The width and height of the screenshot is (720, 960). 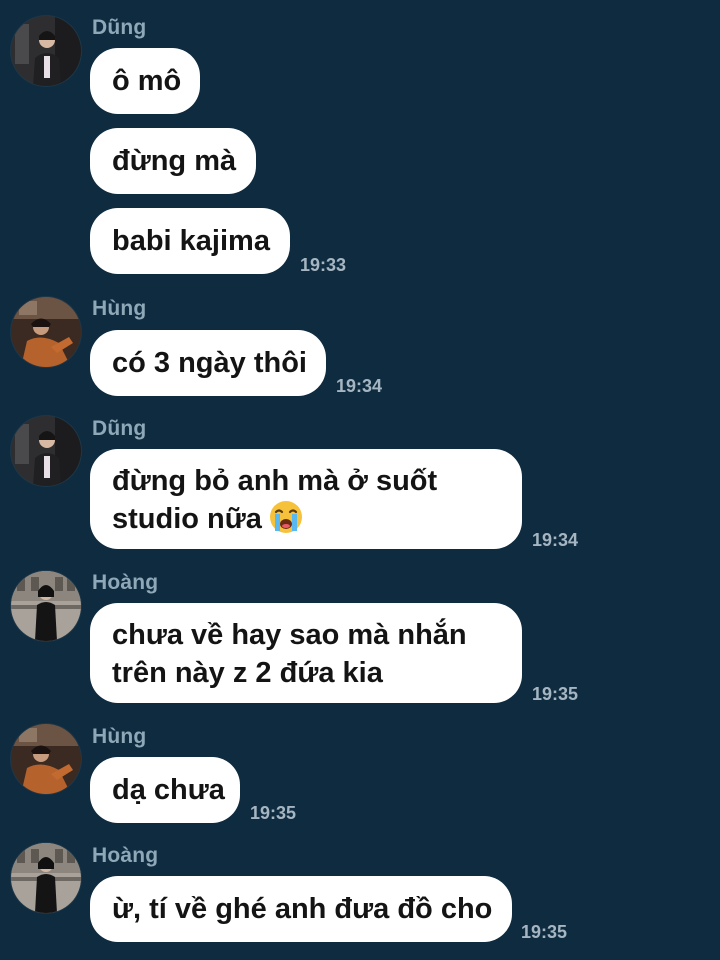 I want to click on message-timestamp: 19:33, so click(x=323, y=265).